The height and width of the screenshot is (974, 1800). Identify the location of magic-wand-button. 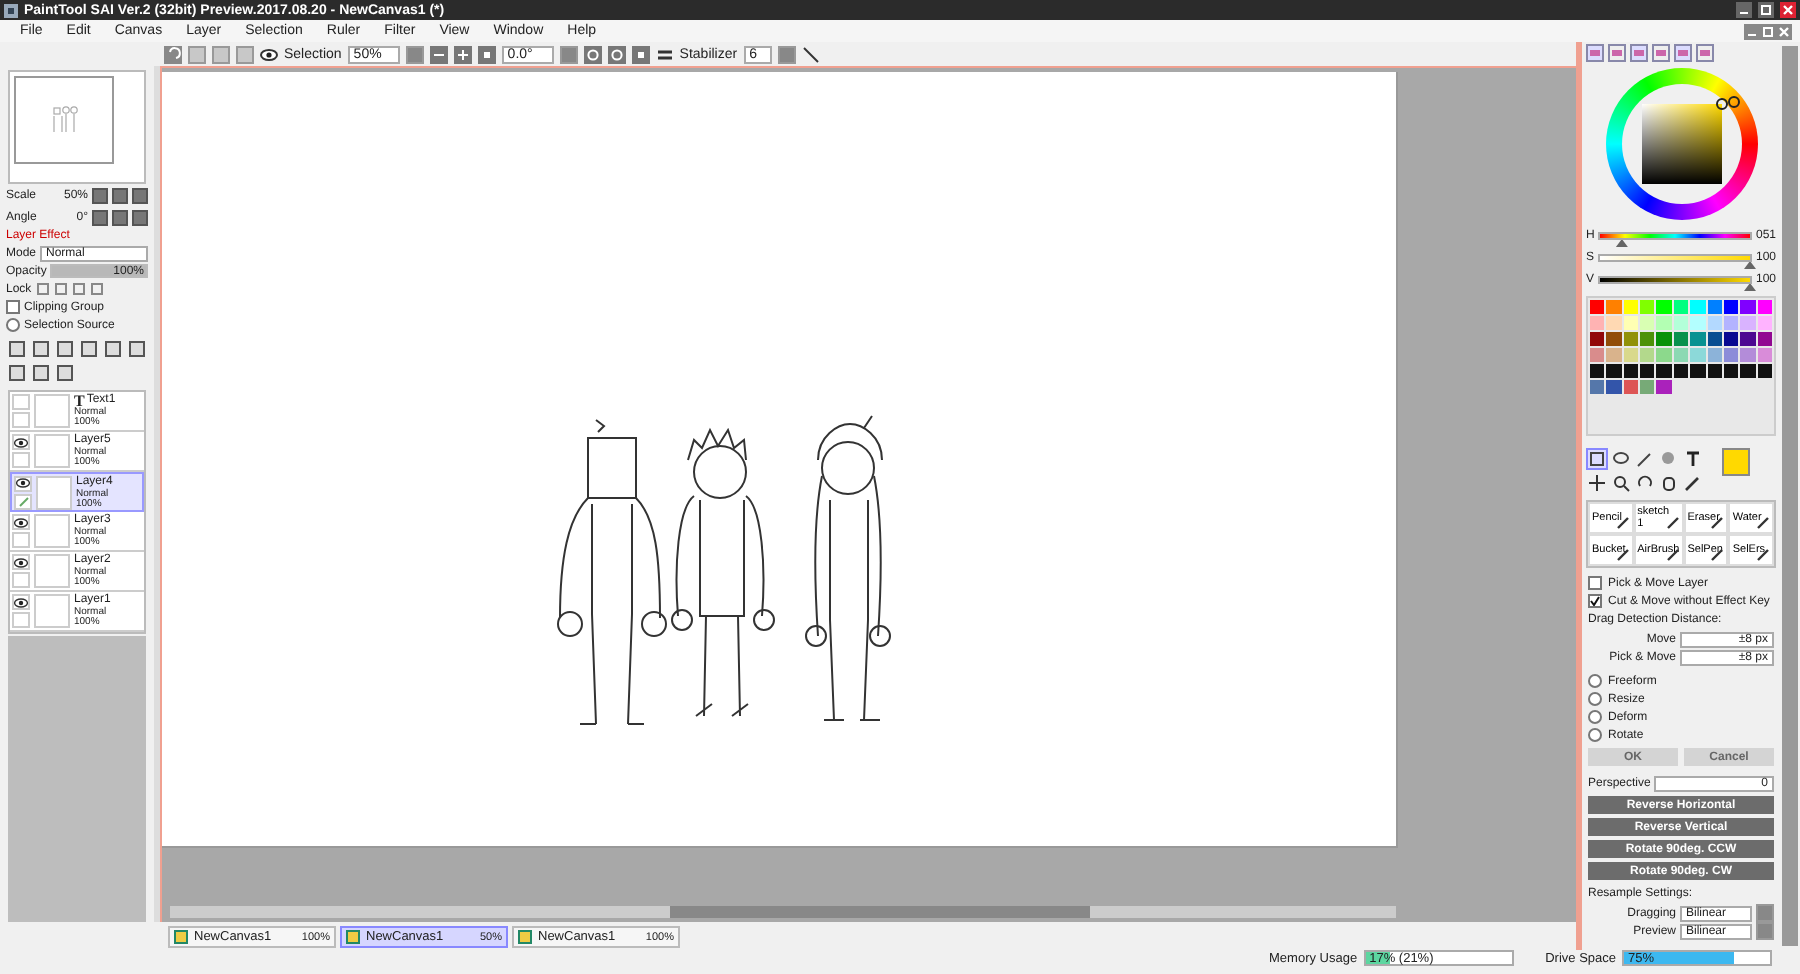
(1645, 459).